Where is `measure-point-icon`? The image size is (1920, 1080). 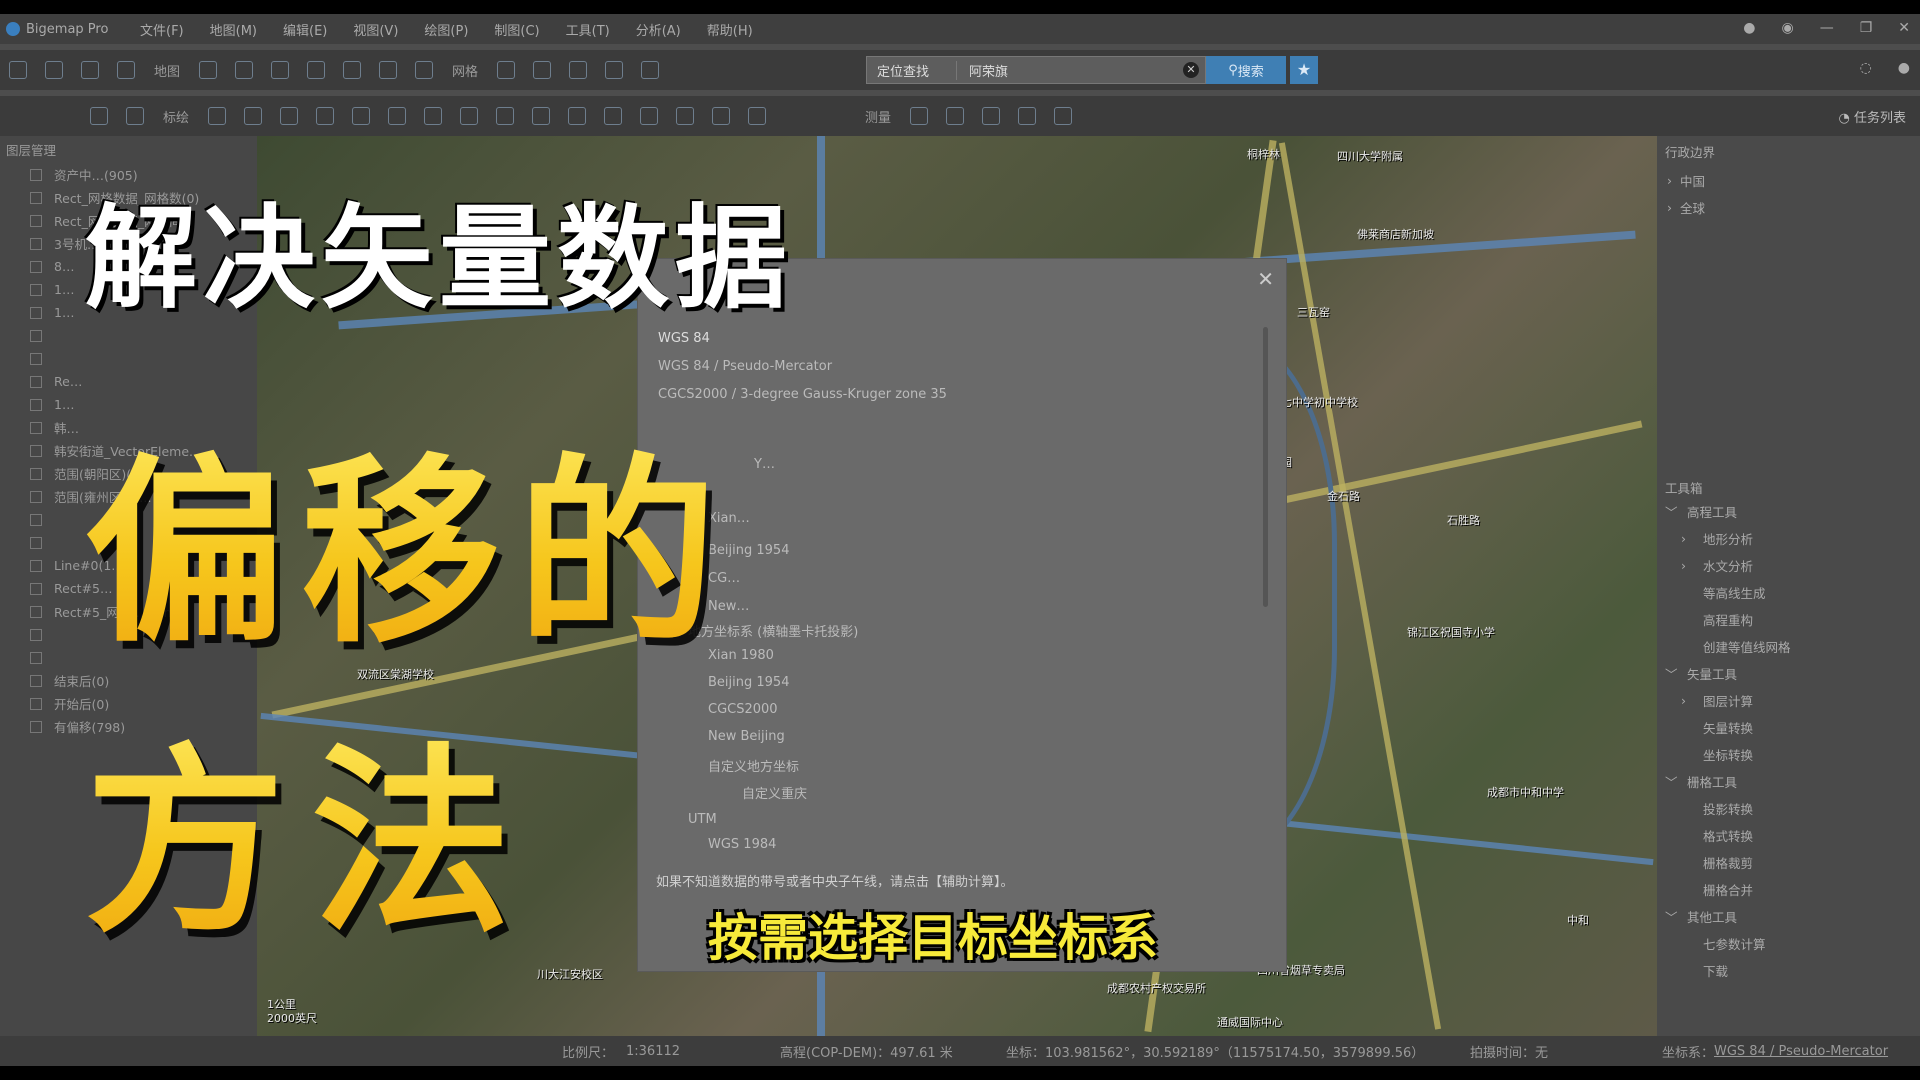 measure-point-icon is located at coordinates (919, 116).